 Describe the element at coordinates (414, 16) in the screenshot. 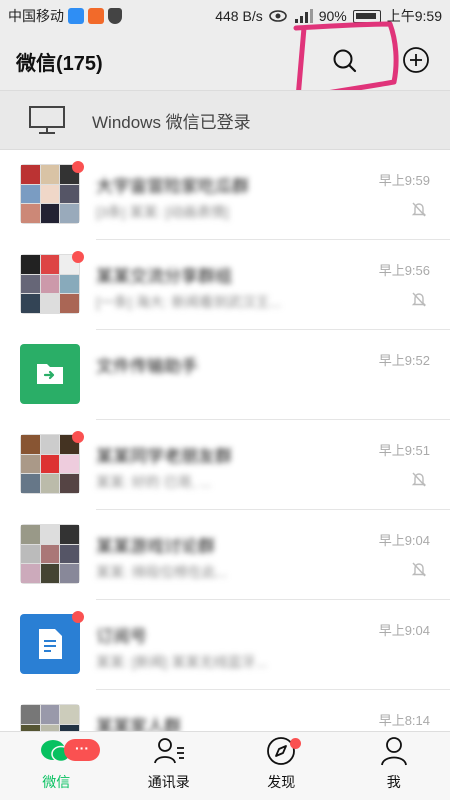

I see `clock: 上午9:59` at that location.